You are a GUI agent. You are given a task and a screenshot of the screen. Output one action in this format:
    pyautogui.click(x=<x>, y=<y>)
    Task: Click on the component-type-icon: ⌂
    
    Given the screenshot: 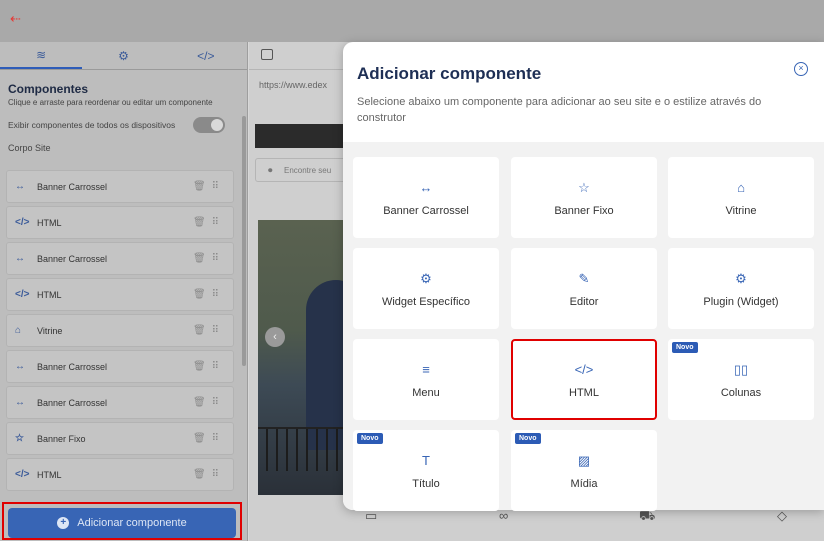 What is the action you would take?
    pyautogui.click(x=18, y=330)
    